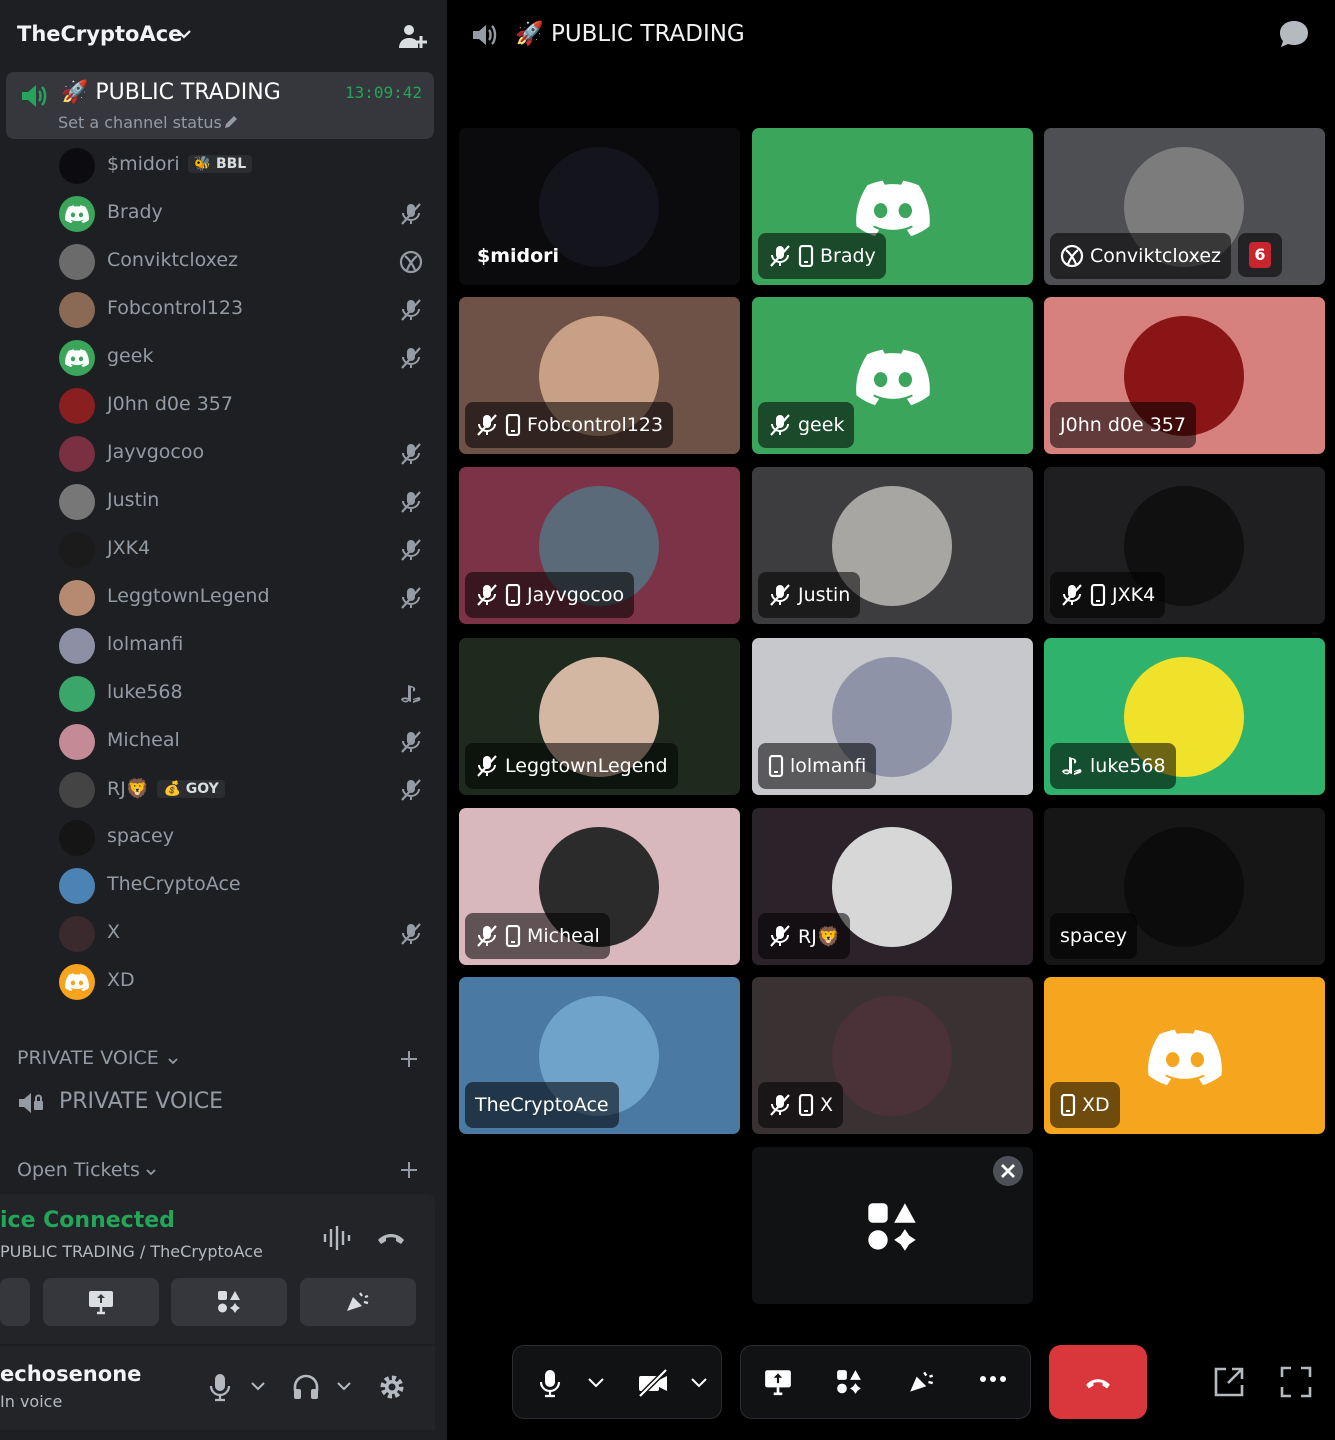 Image resolution: width=1335 pixels, height=1440 pixels. I want to click on noise-suppression-icon, so click(338, 1238).